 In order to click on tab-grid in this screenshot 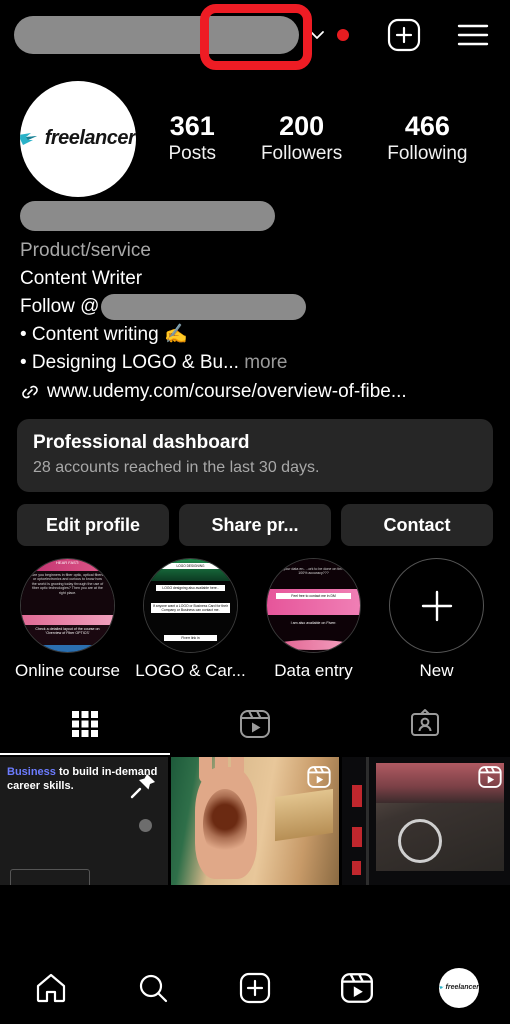, I will do `click(85, 724)`.